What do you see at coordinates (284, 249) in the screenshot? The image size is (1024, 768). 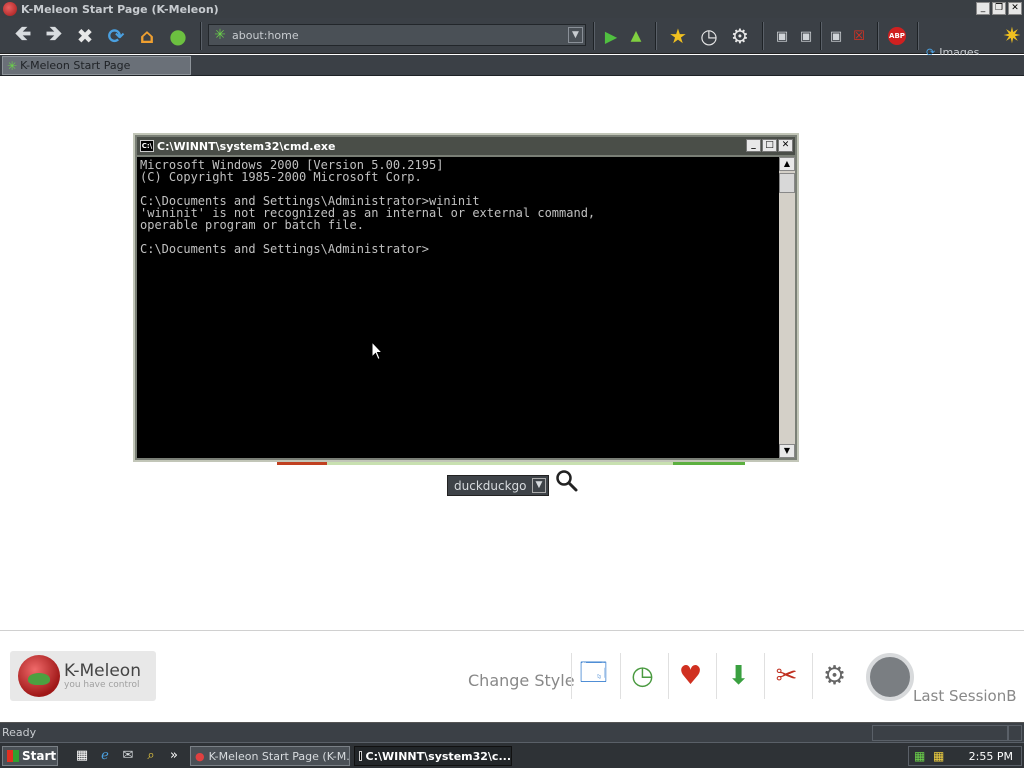 I see `console-line: C:\Documents and Settings\Administrator>` at bounding box center [284, 249].